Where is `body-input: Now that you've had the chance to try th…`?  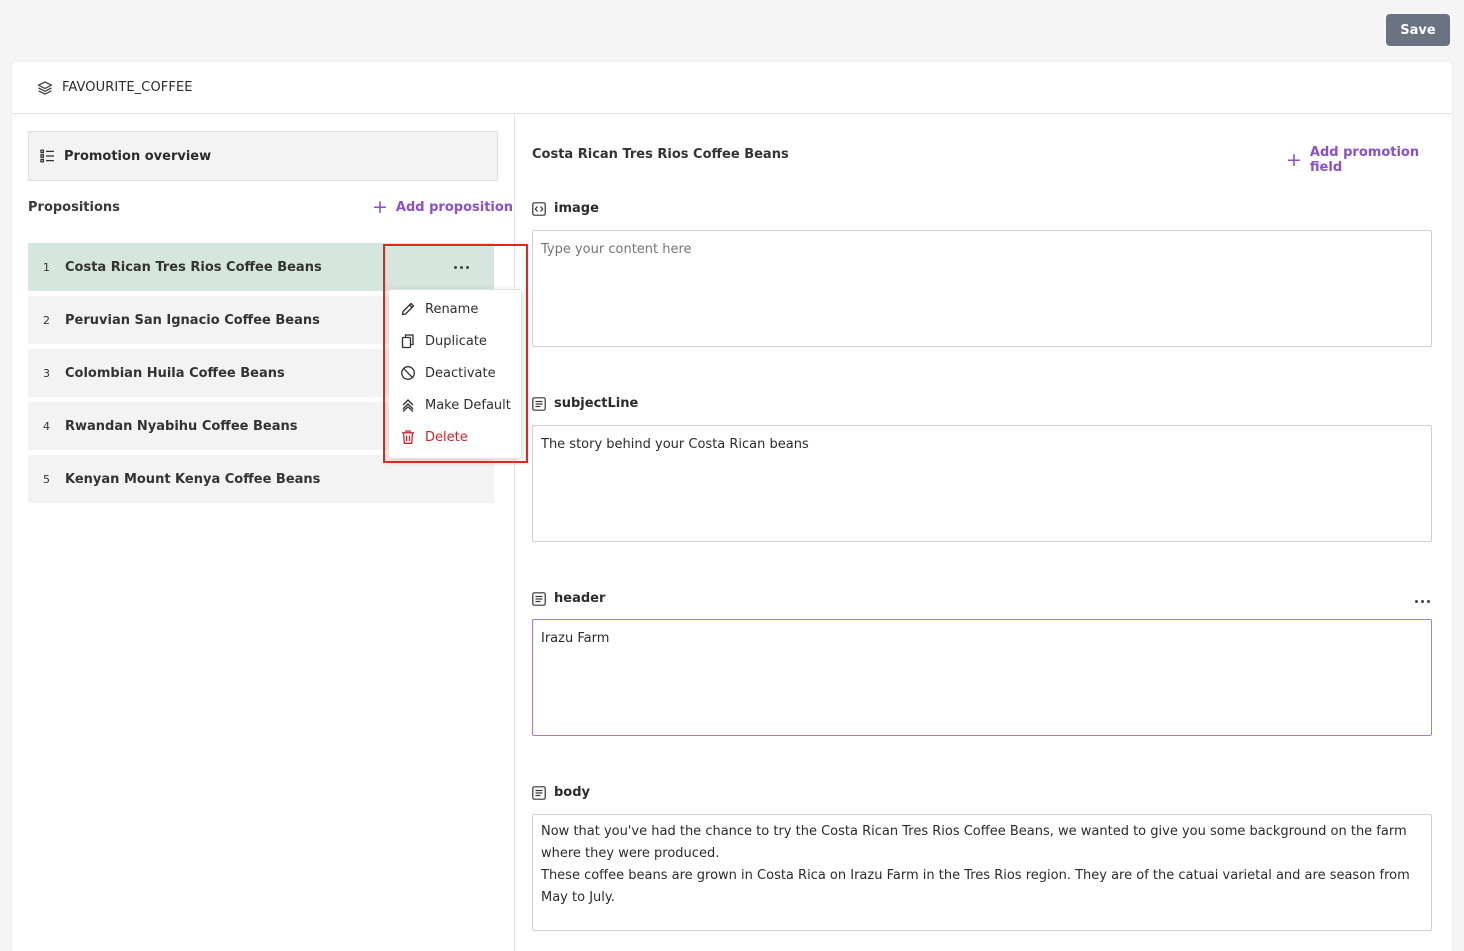 body-input: Now that you've had the chance to try th… is located at coordinates (982, 872).